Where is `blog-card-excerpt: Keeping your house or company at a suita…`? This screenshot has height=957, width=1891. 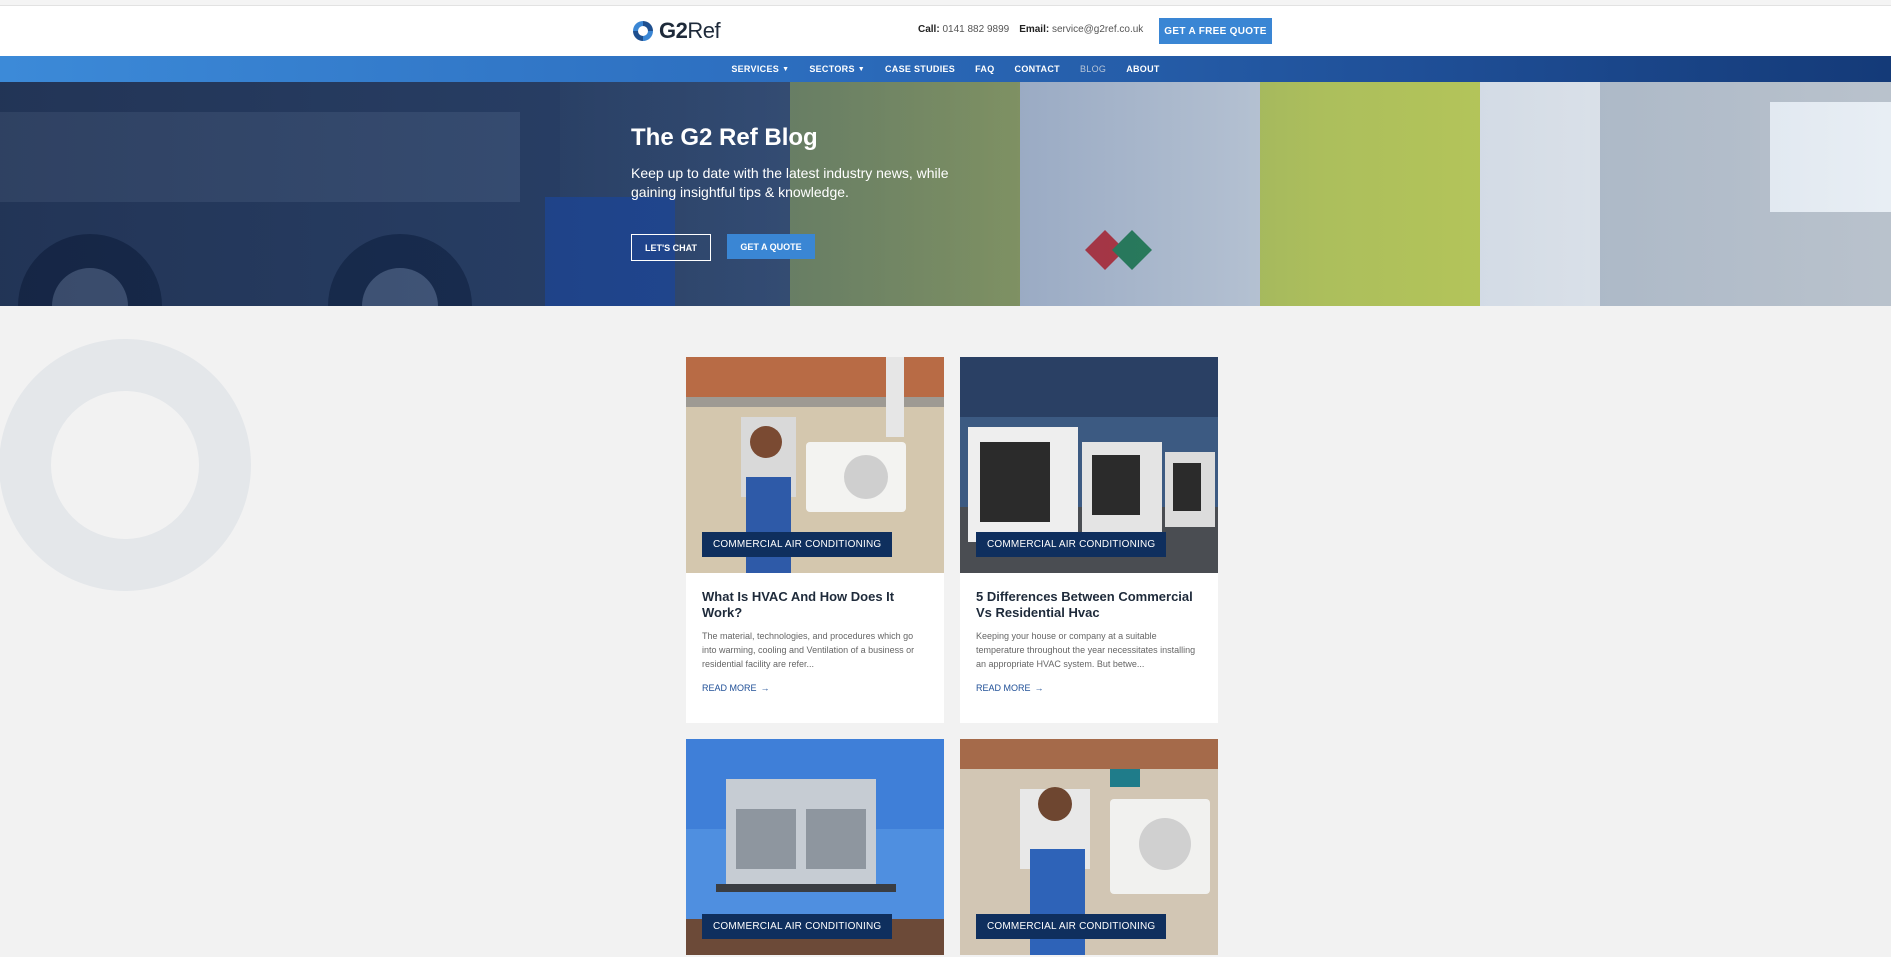 blog-card-excerpt: Keeping your house or company at a suita… is located at coordinates (1086, 650).